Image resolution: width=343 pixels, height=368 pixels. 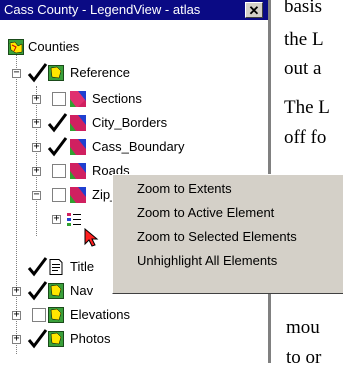 I want to click on arrow-cursor-icon, so click(x=91, y=237).